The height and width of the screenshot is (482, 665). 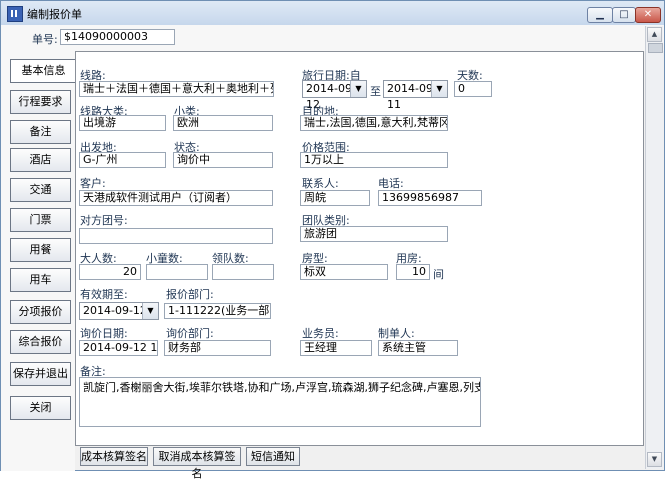 What do you see at coordinates (197, 463) in the screenshot?
I see `cancel-cost-sign-button: 取消成本核算签名` at bounding box center [197, 463].